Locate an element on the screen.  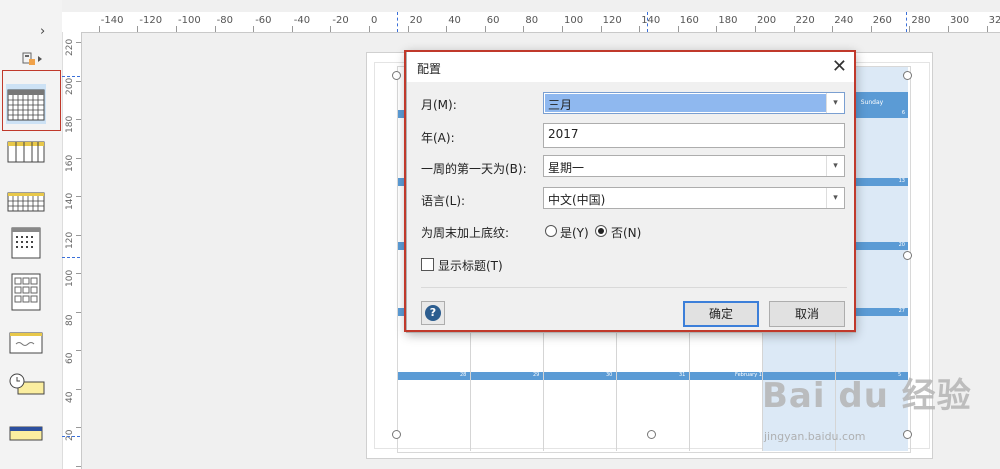
ruler-tick-label: 200 is located at coordinates (70, 86).